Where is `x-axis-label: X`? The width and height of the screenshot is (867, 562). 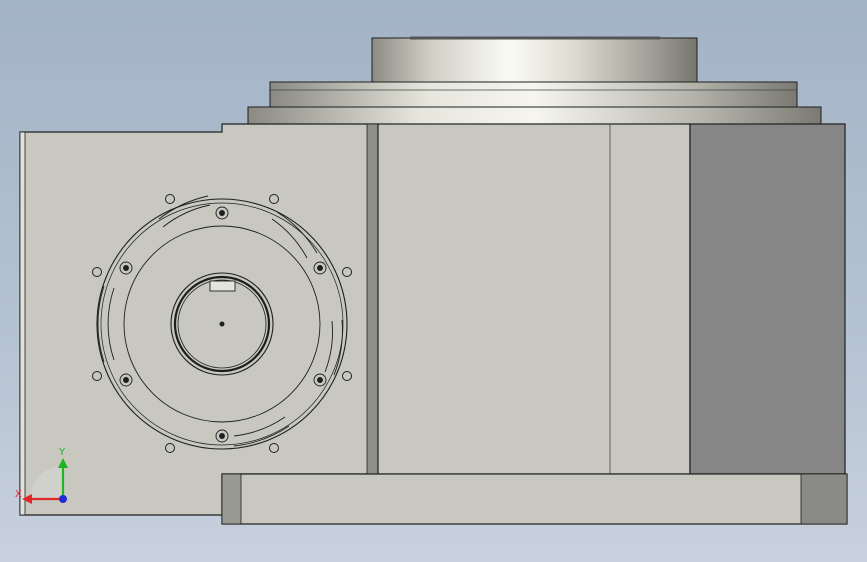 x-axis-label: X is located at coordinates (18, 494).